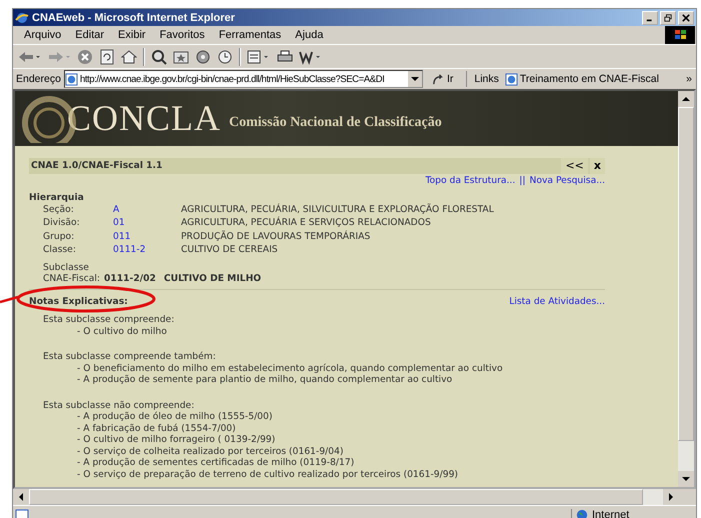 This screenshot has height=518, width=701. I want to click on list-item: - A produção de semente para plantio de milho, quando complementar ao cultivo, so click(265, 380).